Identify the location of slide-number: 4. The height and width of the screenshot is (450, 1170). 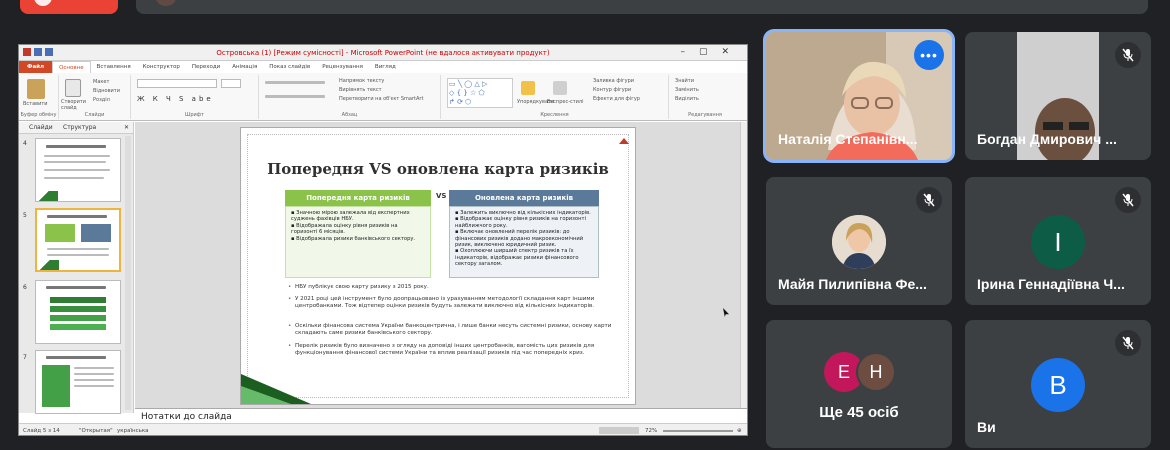
(25, 143).